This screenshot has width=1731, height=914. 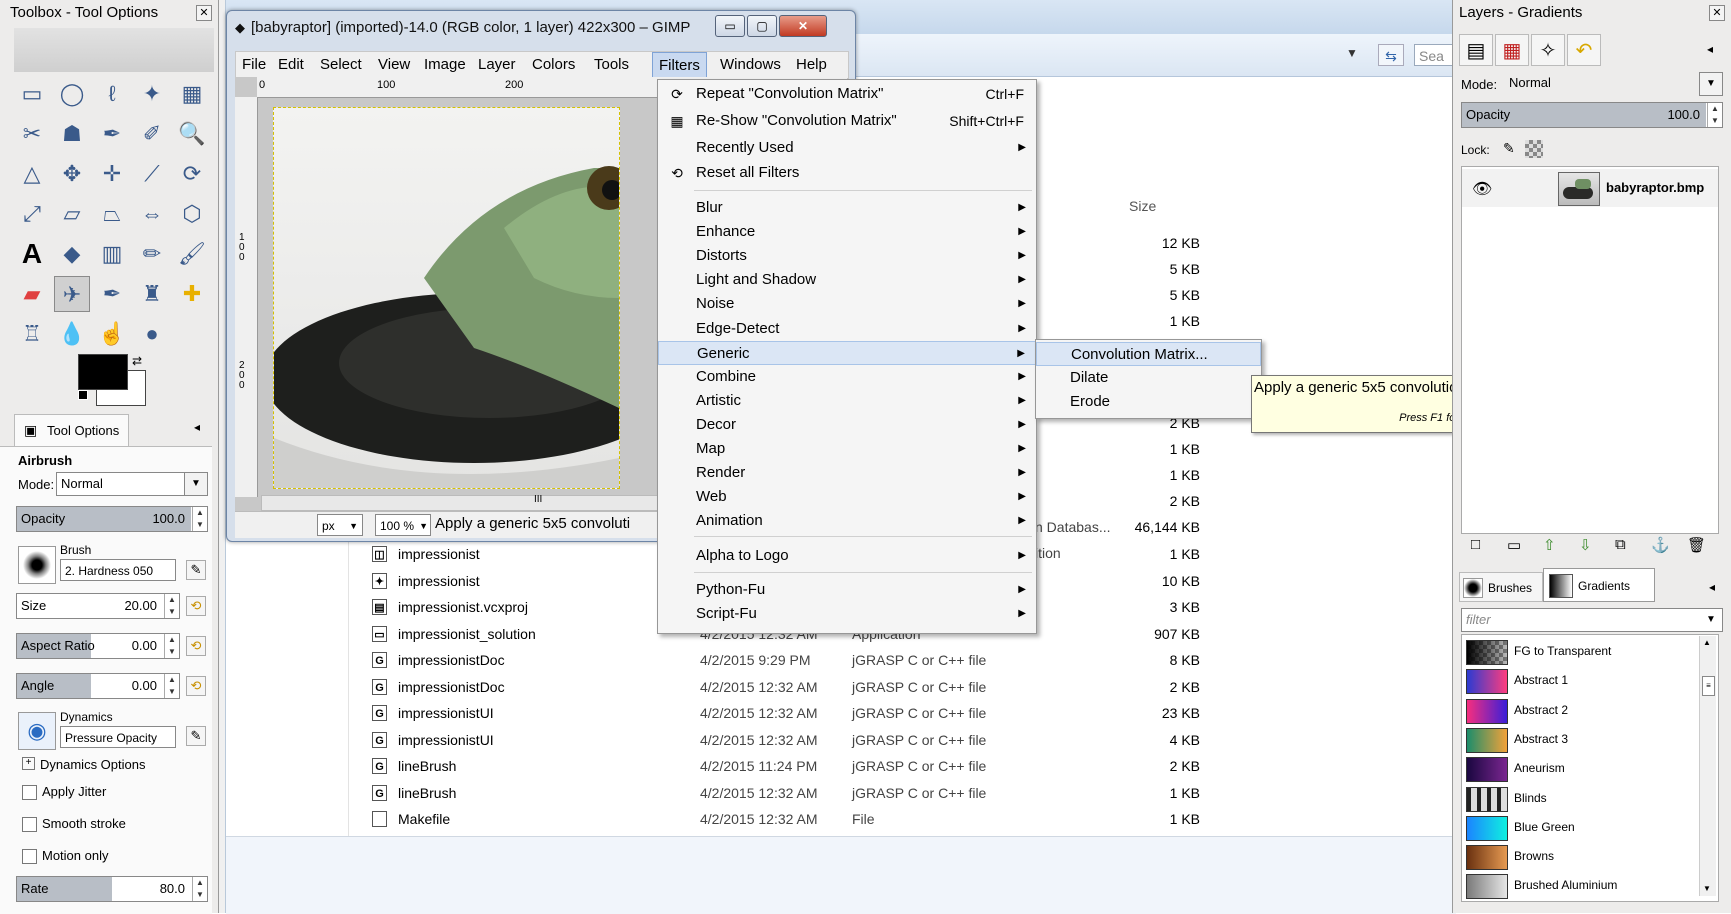 I want to click on duplicate-layer-icon: ⧉, so click(x=1620, y=544).